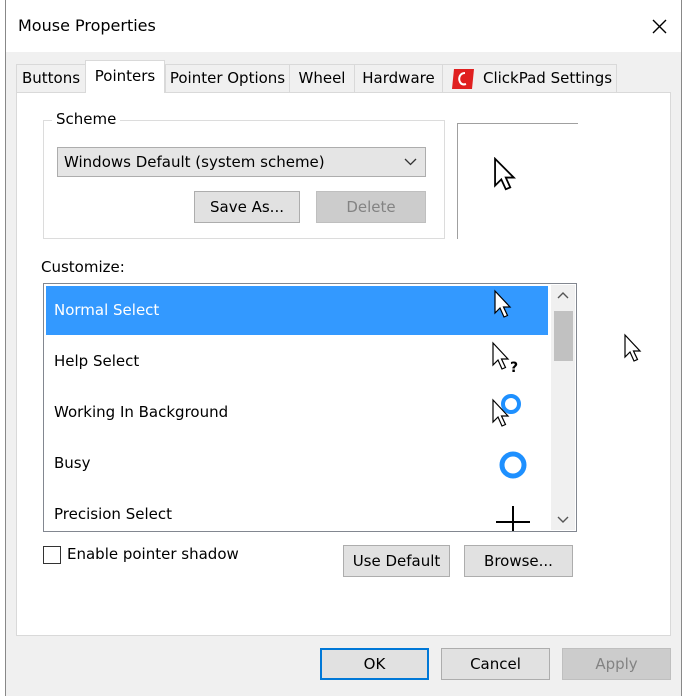 The image size is (688, 696). What do you see at coordinates (684, 348) in the screenshot?
I see `background-window-edge-right` at bounding box center [684, 348].